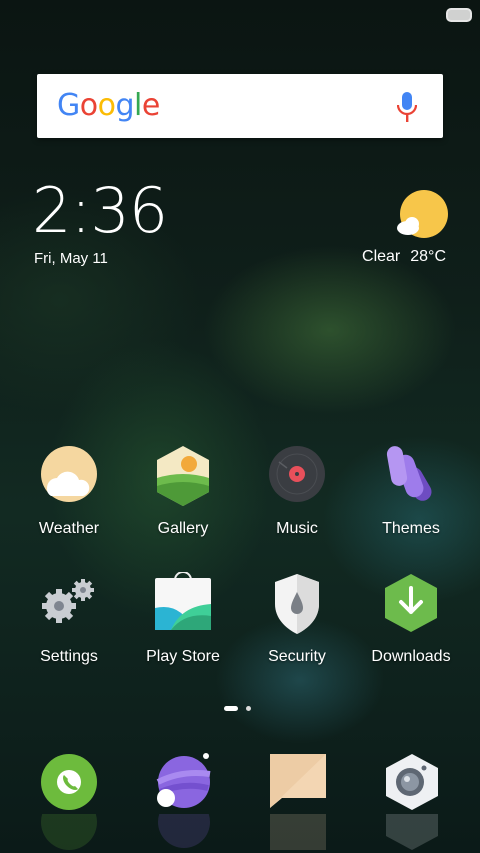 The width and height of the screenshot is (480, 853). I want to click on themes-icon, so click(409, 473).